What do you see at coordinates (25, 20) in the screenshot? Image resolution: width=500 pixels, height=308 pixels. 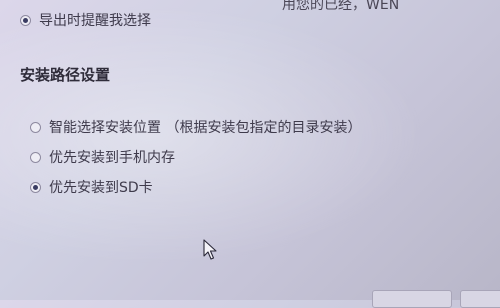 I see `export-prompt-radio` at bounding box center [25, 20].